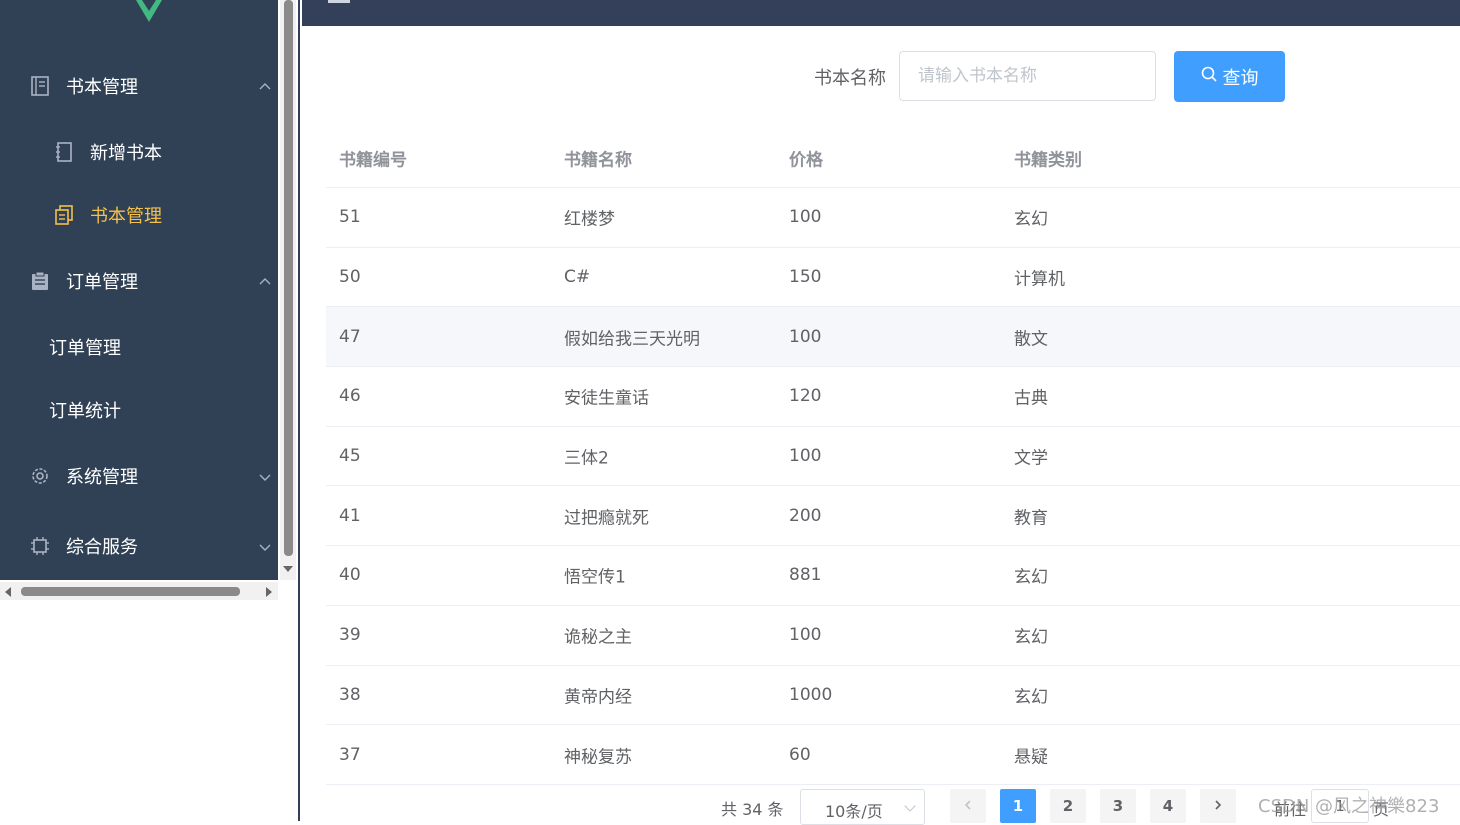  What do you see at coordinates (893, 337) in the screenshot?
I see `table-row: 47 假如给我三天光明 100 散文` at bounding box center [893, 337].